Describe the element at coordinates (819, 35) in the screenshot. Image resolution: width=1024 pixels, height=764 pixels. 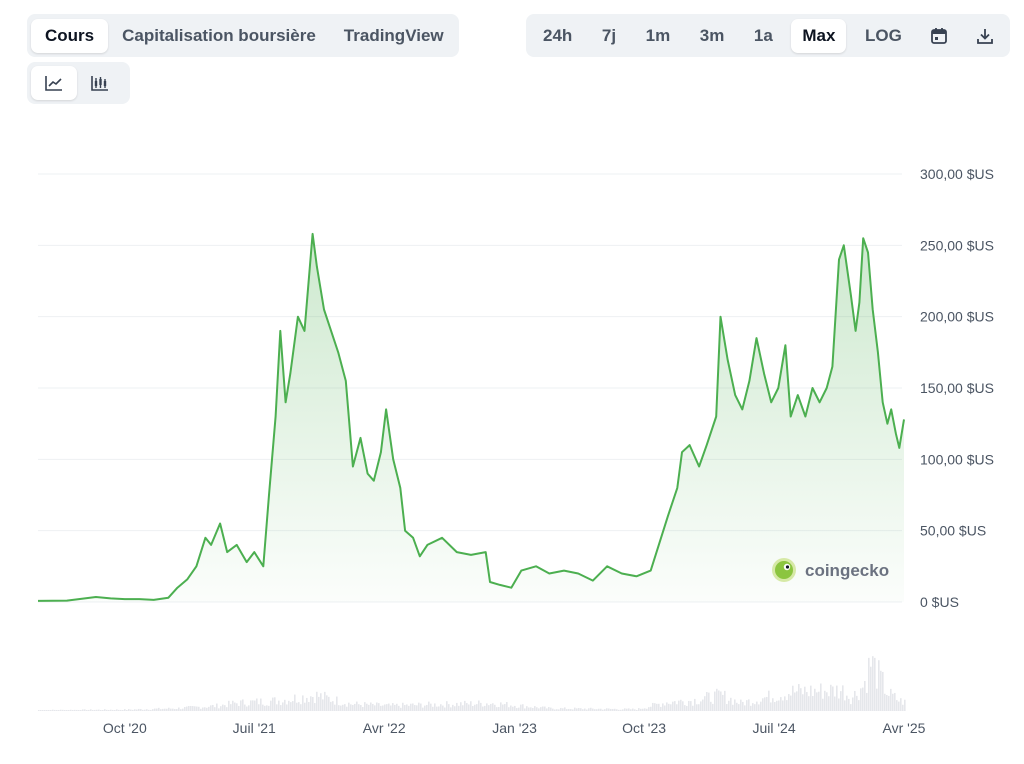
I see `range-max-button: Max` at that location.